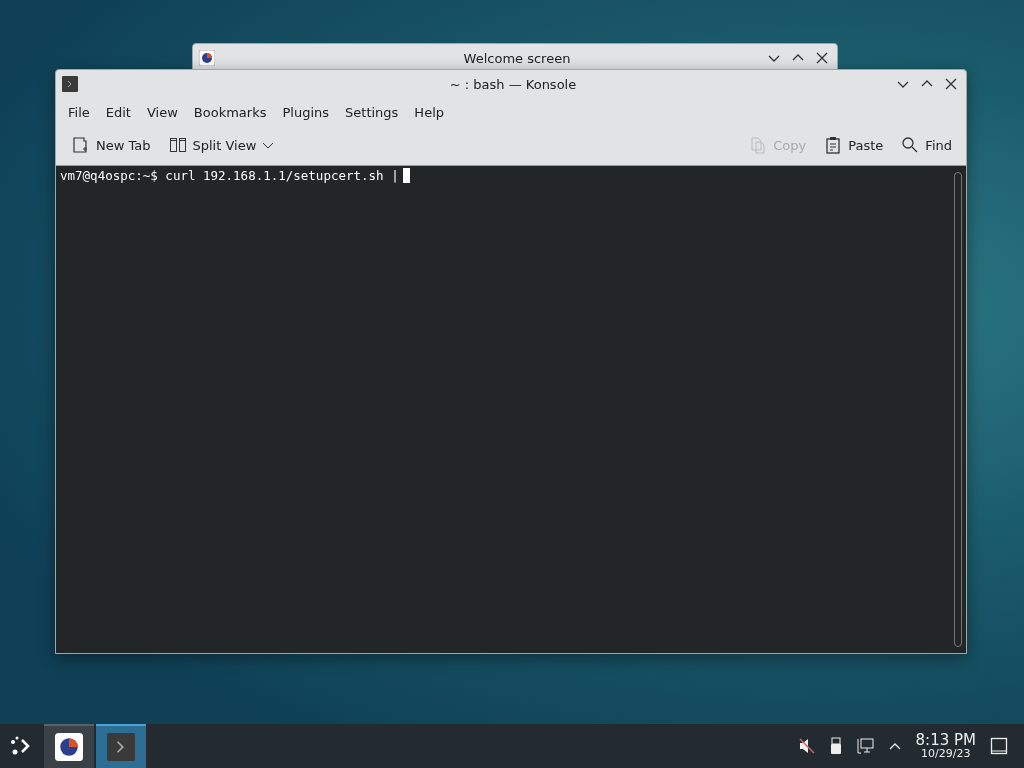 Image resolution: width=1024 pixels, height=768 pixels. What do you see at coordinates (162, 112) in the screenshot?
I see `menu-item: View` at bounding box center [162, 112].